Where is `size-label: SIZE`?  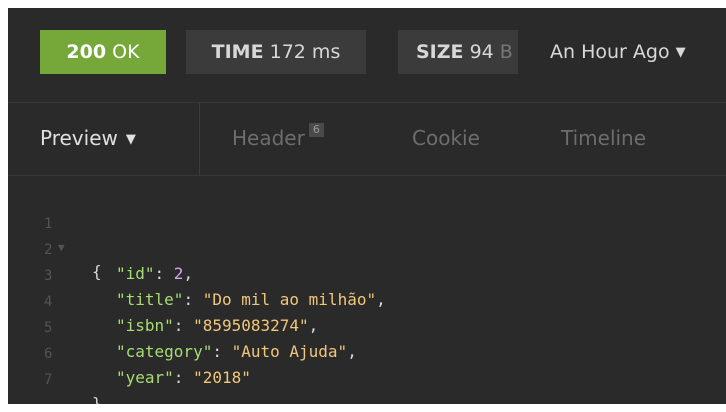 size-label: SIZE is located at coordinates (440, 52).